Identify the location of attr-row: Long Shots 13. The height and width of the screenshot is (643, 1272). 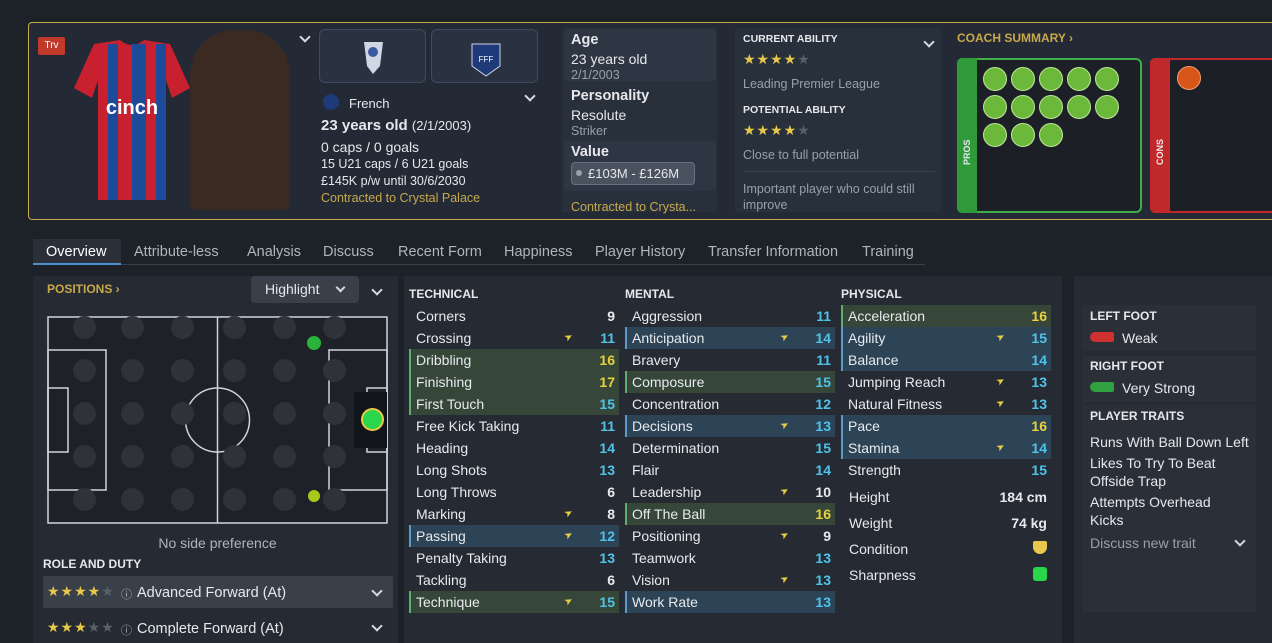
(514, 470).